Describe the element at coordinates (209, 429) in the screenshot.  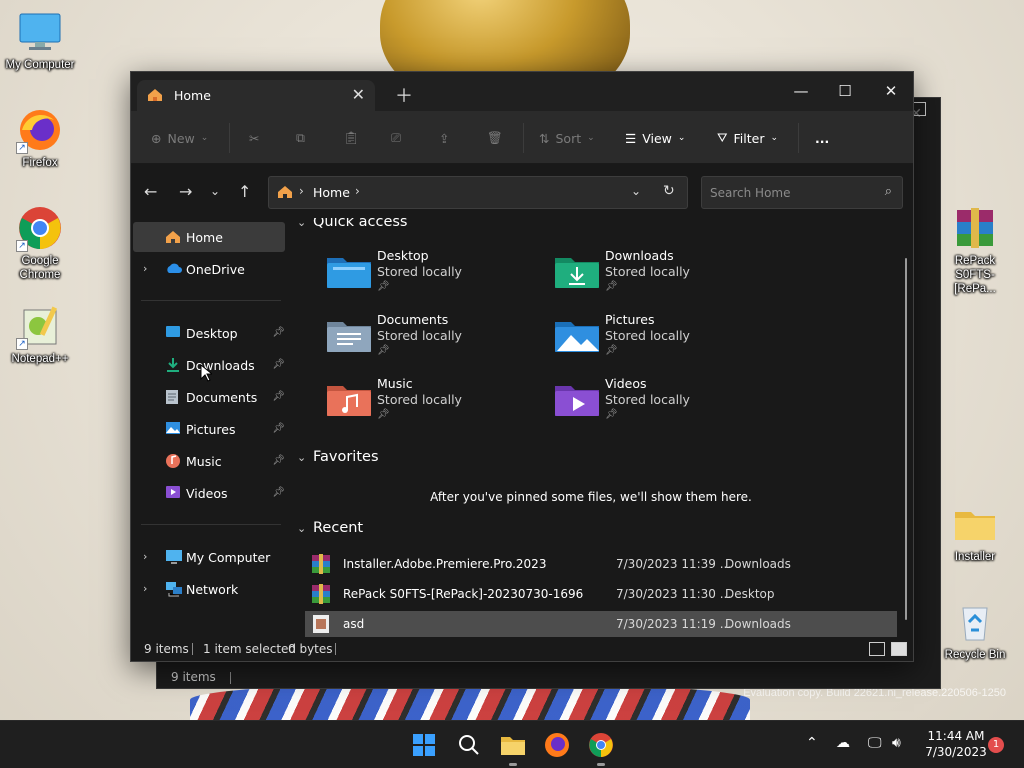
I see `sidebar-item-pictures: Pictures 📌︎` at that location.